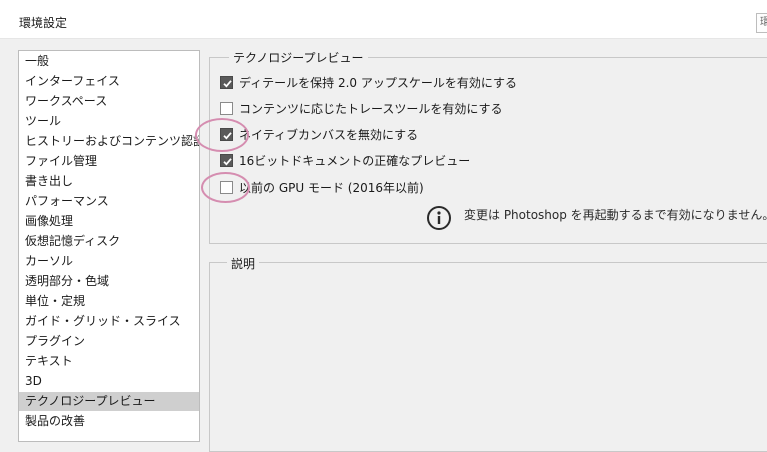 Image resolution: width=767 pixels, height=452 pixels. What do you see at coordinates (378, 83) in the screenshot?
I see `option-label: ディテールを保持 2.0 アップスケールを有効にする` at bounding box center [378, 83].